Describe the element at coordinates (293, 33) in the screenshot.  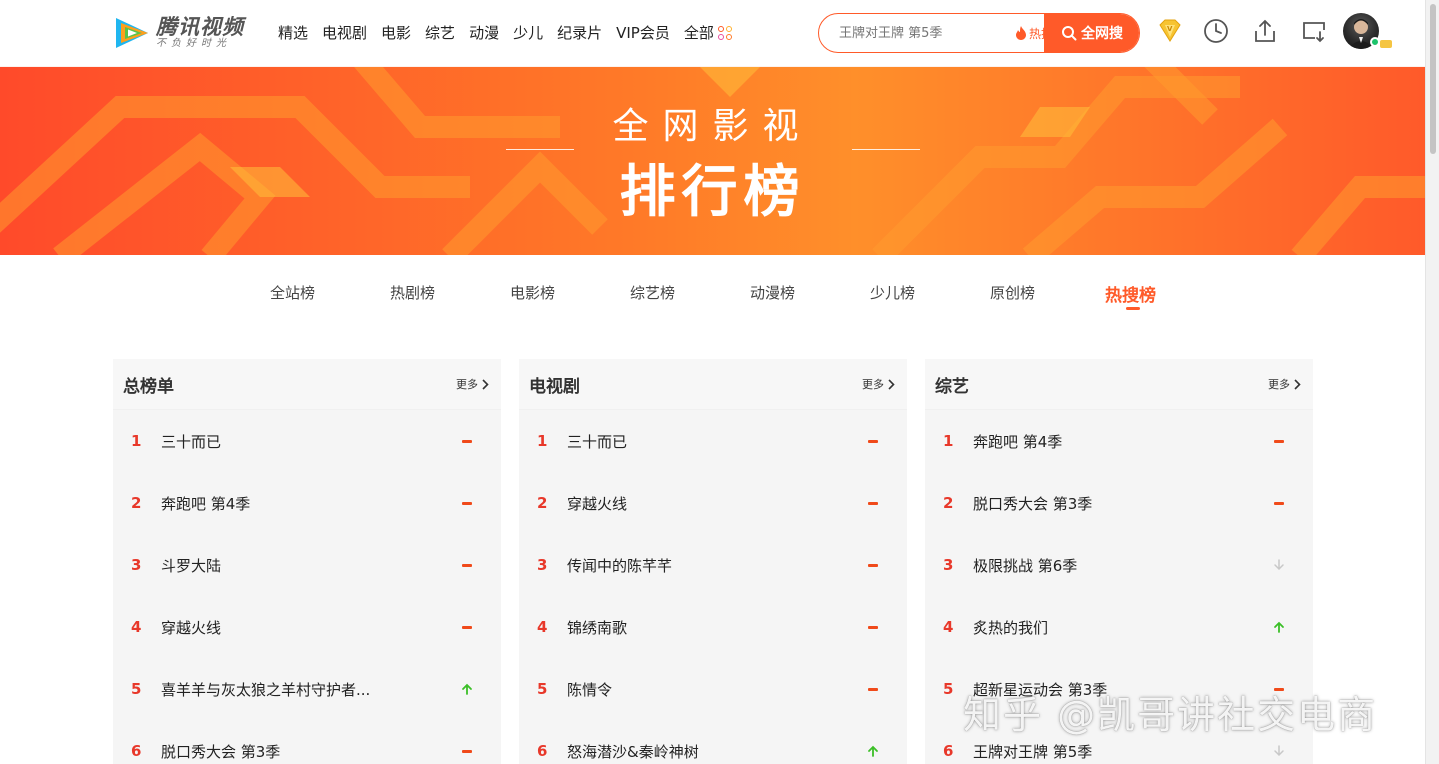
I see `nav-item-featured: 精选` at that location.